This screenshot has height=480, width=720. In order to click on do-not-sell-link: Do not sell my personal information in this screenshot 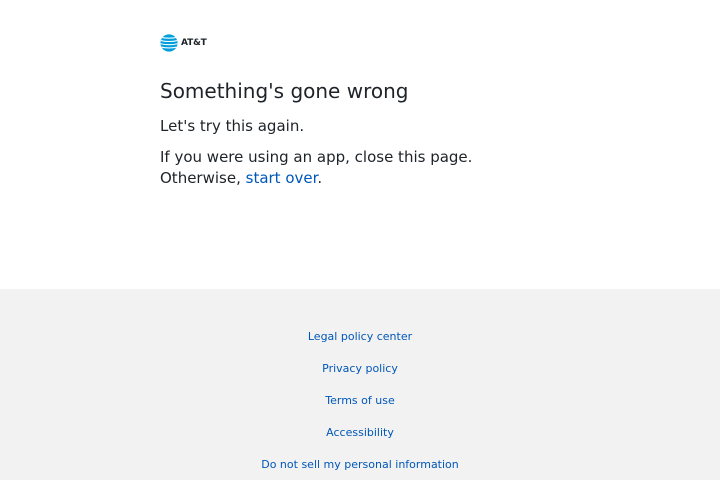, I will do `click(360, 465)`.